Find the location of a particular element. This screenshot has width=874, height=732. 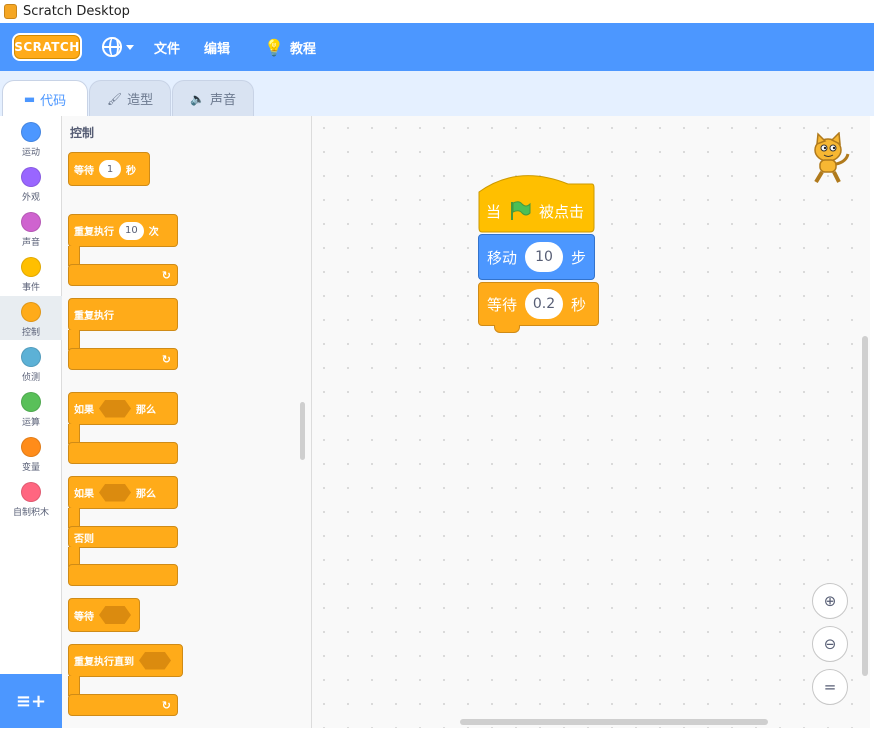

block-forever: 重复执行 ↻ is located at coordinates (123, 334).